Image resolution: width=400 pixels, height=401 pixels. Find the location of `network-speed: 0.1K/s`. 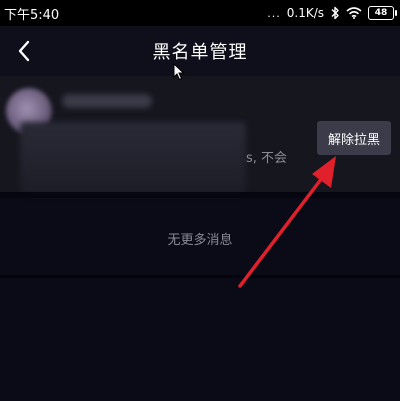

network-speed: 0.1K/s is located at coordinates (305, 13).